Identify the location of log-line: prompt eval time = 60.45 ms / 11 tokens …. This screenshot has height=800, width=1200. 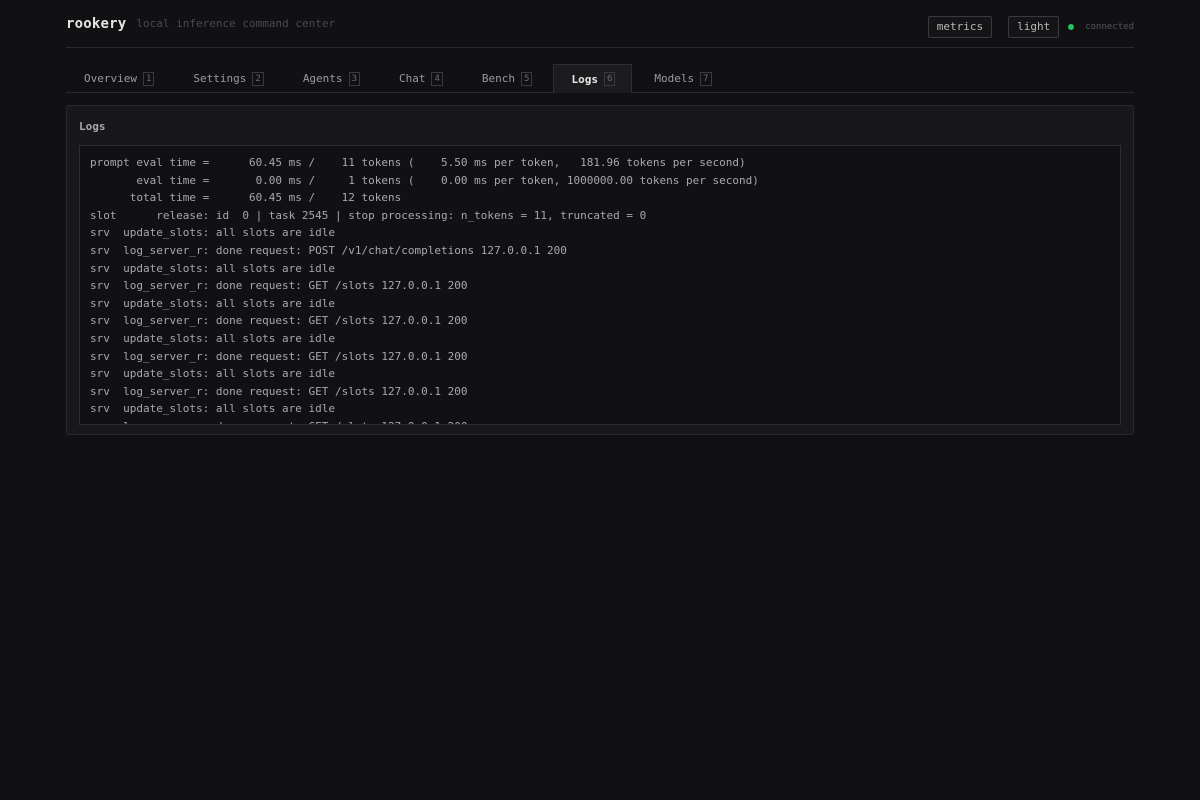
(418, 162).